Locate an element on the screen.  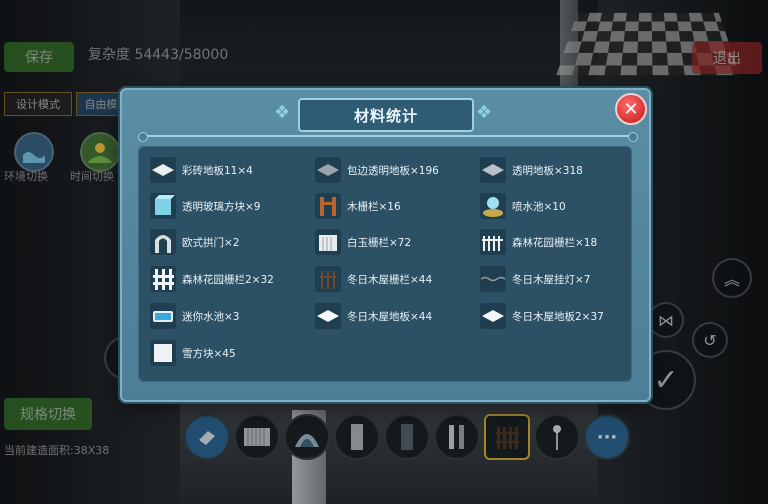
material-item: 透明地板×318 is located at coordinates (531, 170).